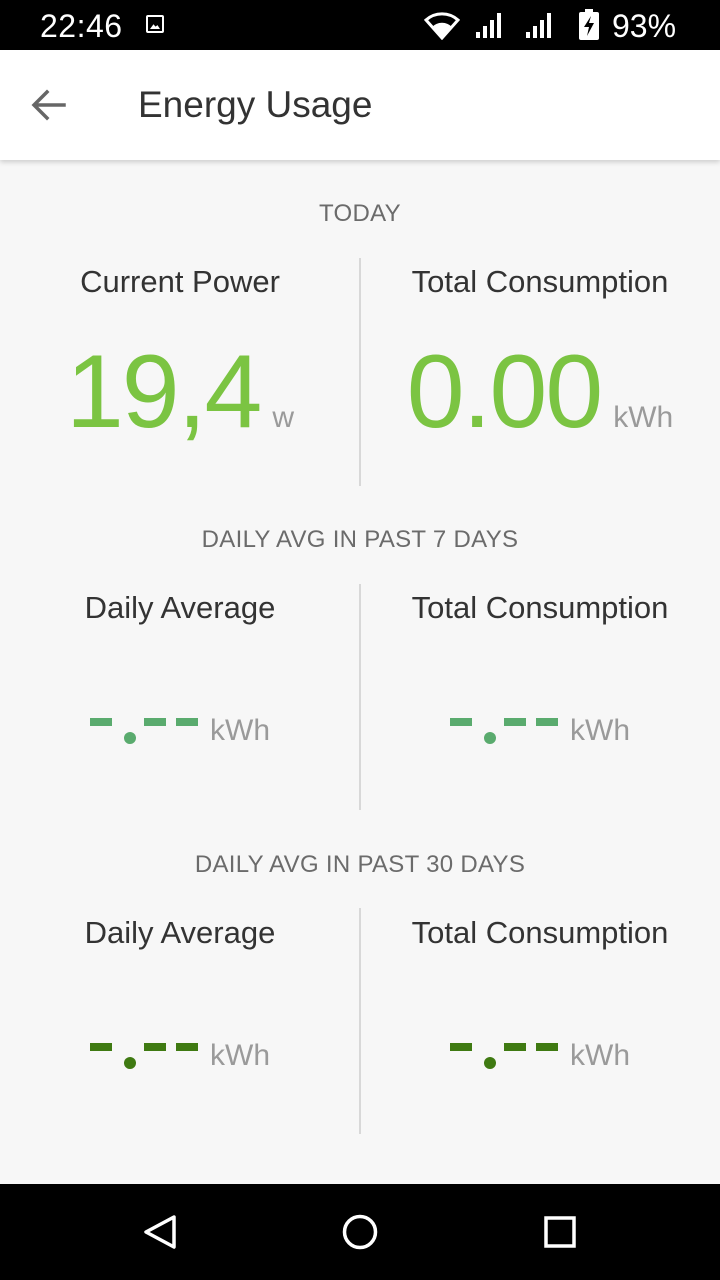  Describe the element at coordinates (155, 24) in the screenshot. I see `image-notification-icon` at that location.